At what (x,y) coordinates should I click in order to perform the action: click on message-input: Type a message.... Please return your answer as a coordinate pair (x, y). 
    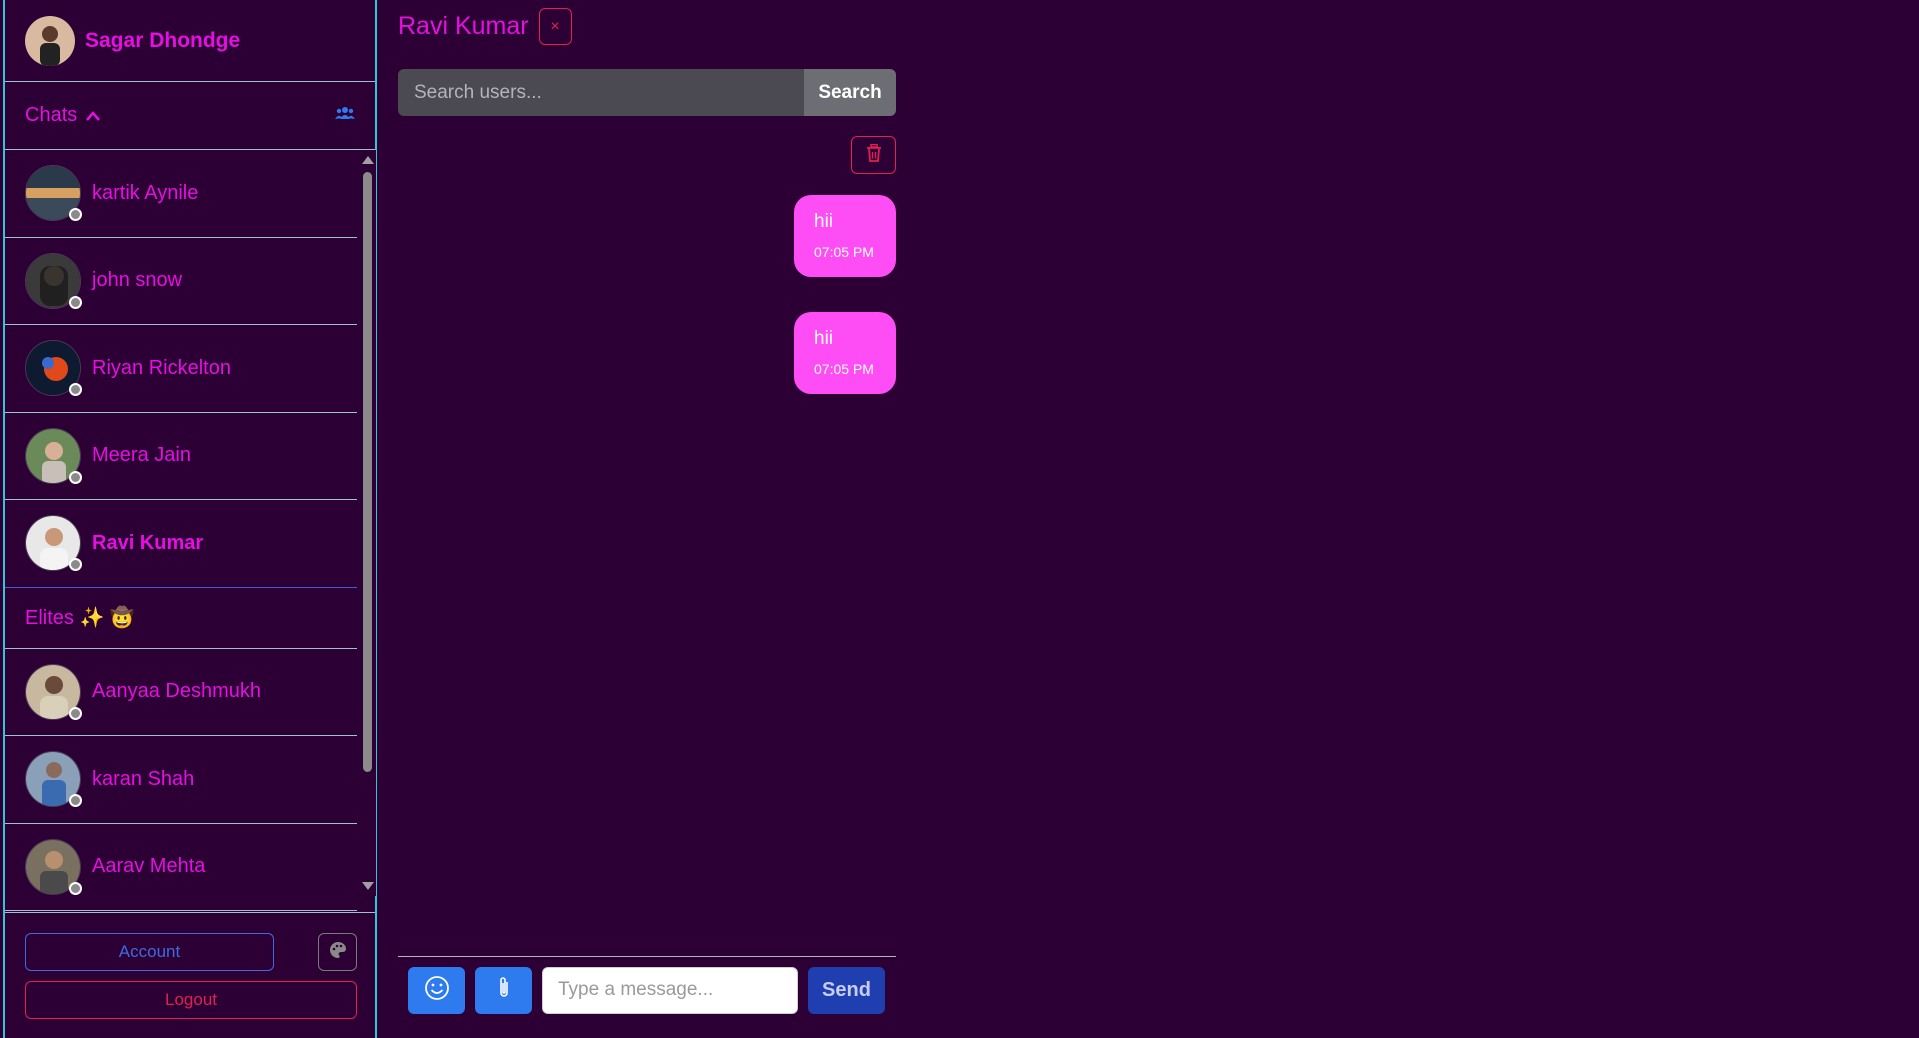
    Looking at the image, I should click on (670, 990).